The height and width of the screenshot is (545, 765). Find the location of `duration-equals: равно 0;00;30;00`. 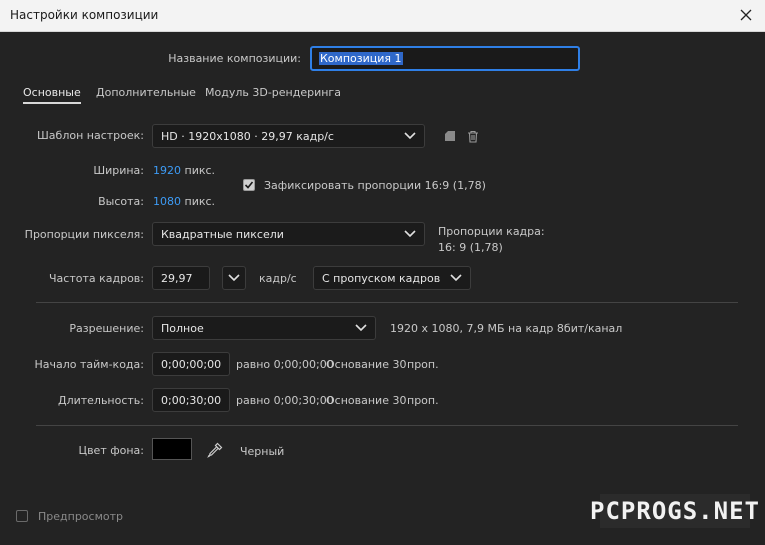

duration-equals: равно 0;00;30;00 is located at coordinates (285, 400).